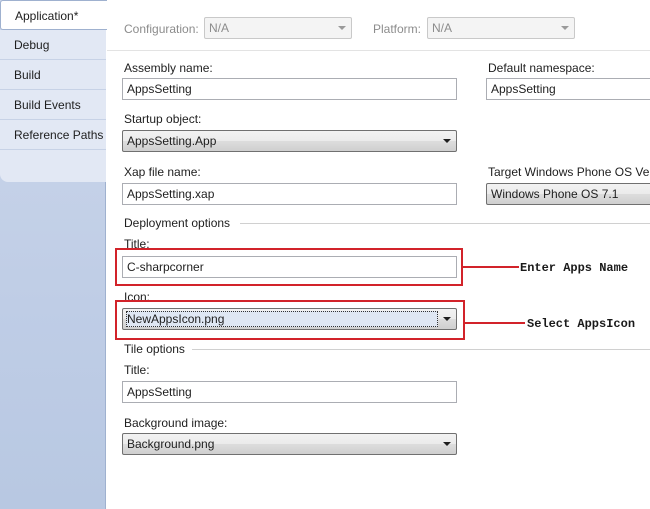 The image size is (650, 509). Describe the element at coordinates (53, 75) in the screenshot. I see `tab-build: Build` at that location.